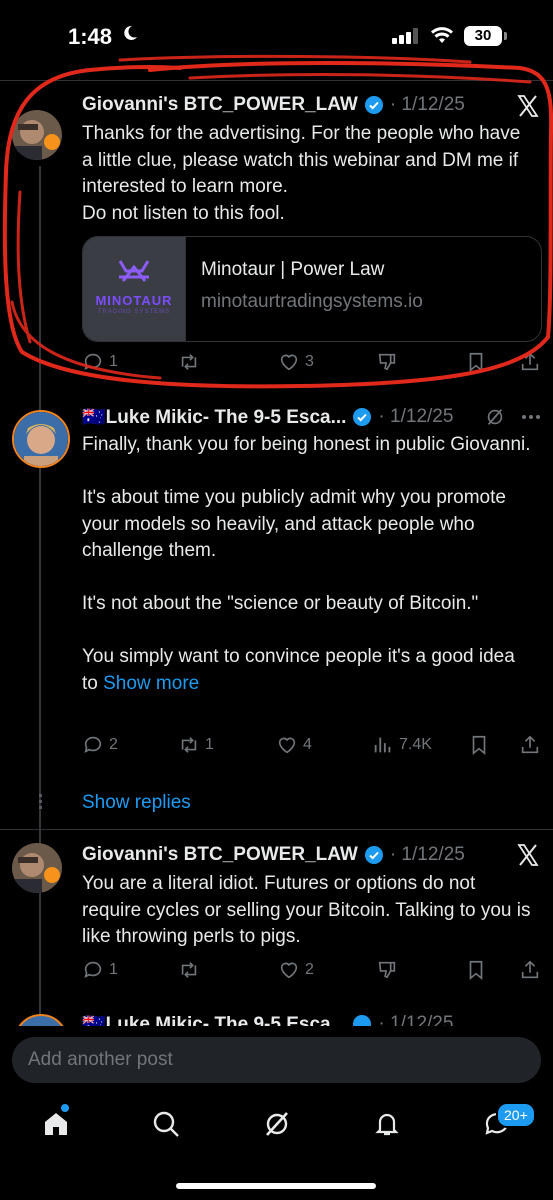  What do you see at coordinates (113, 361) in the screenshot?
I see `reply-count: 1` at bounding box center [113, 361].